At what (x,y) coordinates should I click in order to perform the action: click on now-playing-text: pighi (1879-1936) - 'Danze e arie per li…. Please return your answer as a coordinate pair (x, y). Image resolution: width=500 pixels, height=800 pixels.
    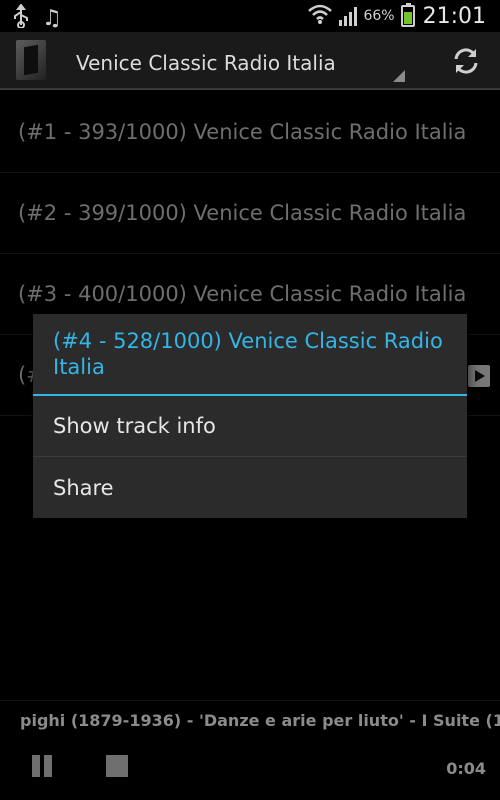
    Looking at the image, I should click on (260, 720).